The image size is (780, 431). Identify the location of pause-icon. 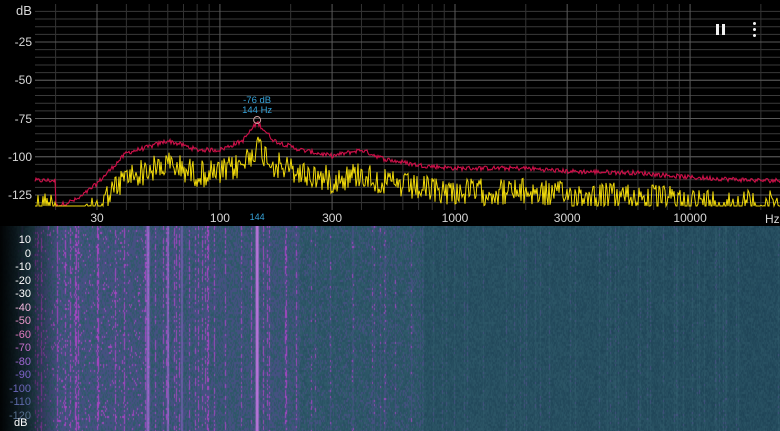
(717, 29).